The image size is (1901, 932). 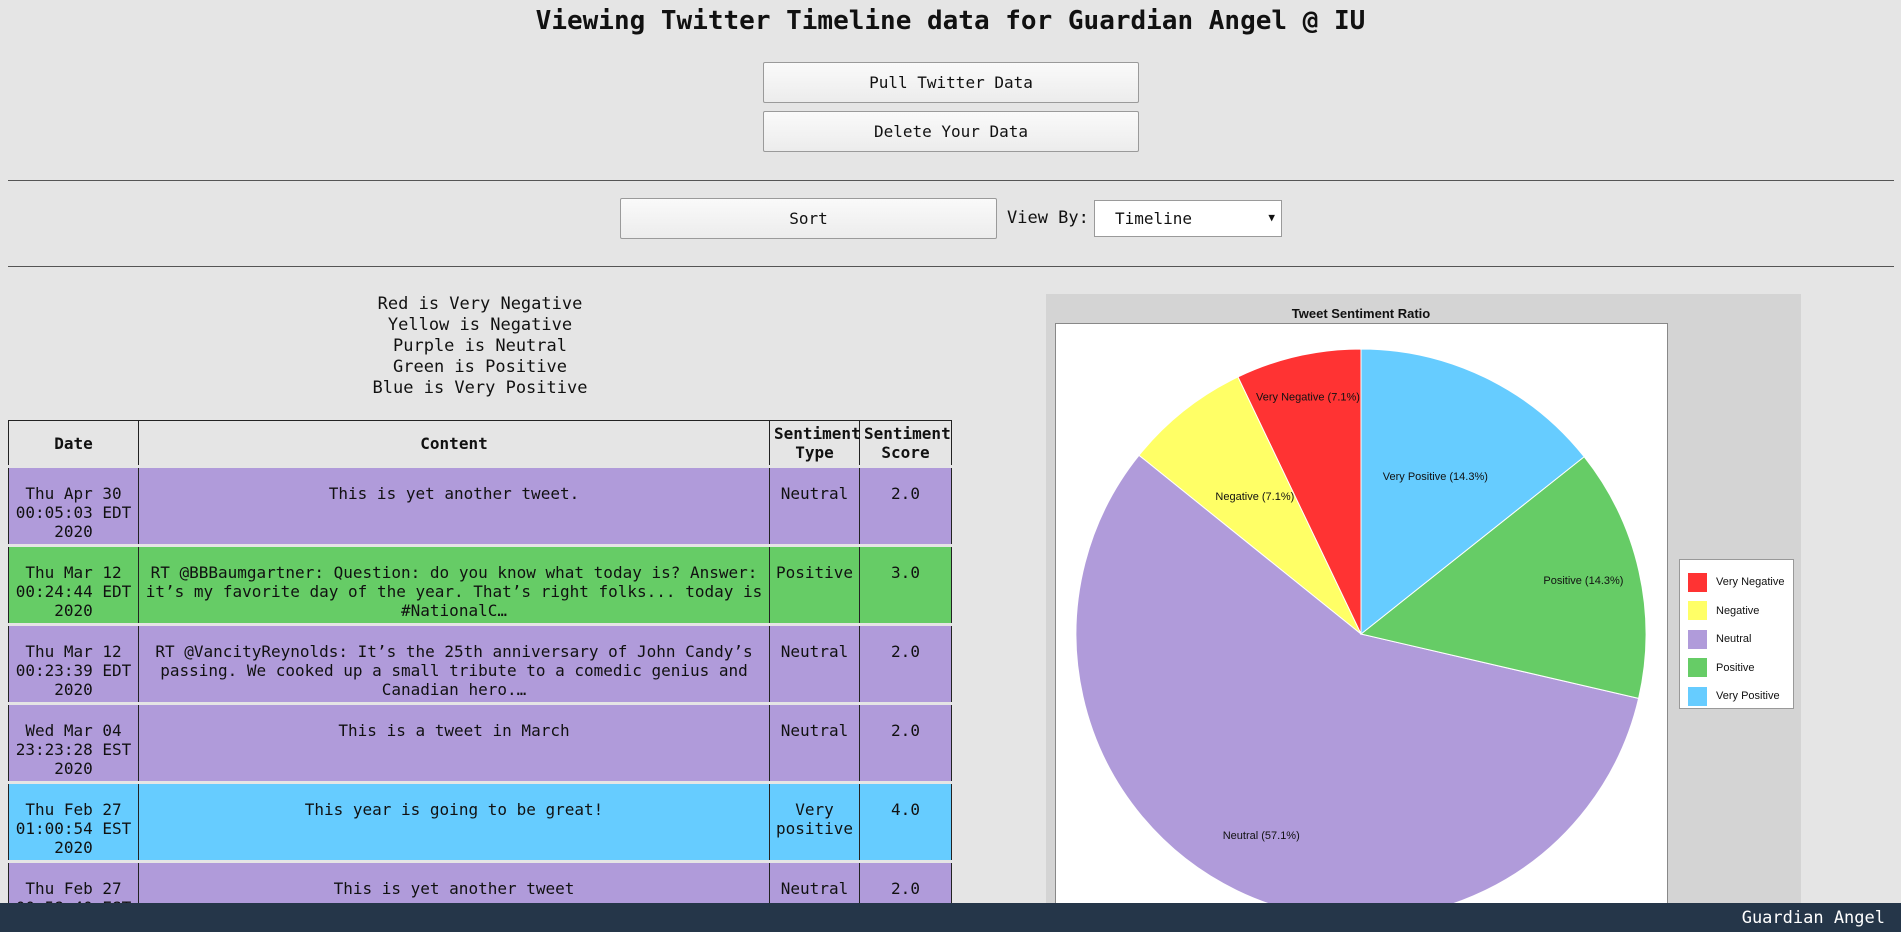 What do you see at coordinates (815, 443) in the screenshot?
I see `header-sentiment-type: Sentiment Type` at bounding box center [815, 443].